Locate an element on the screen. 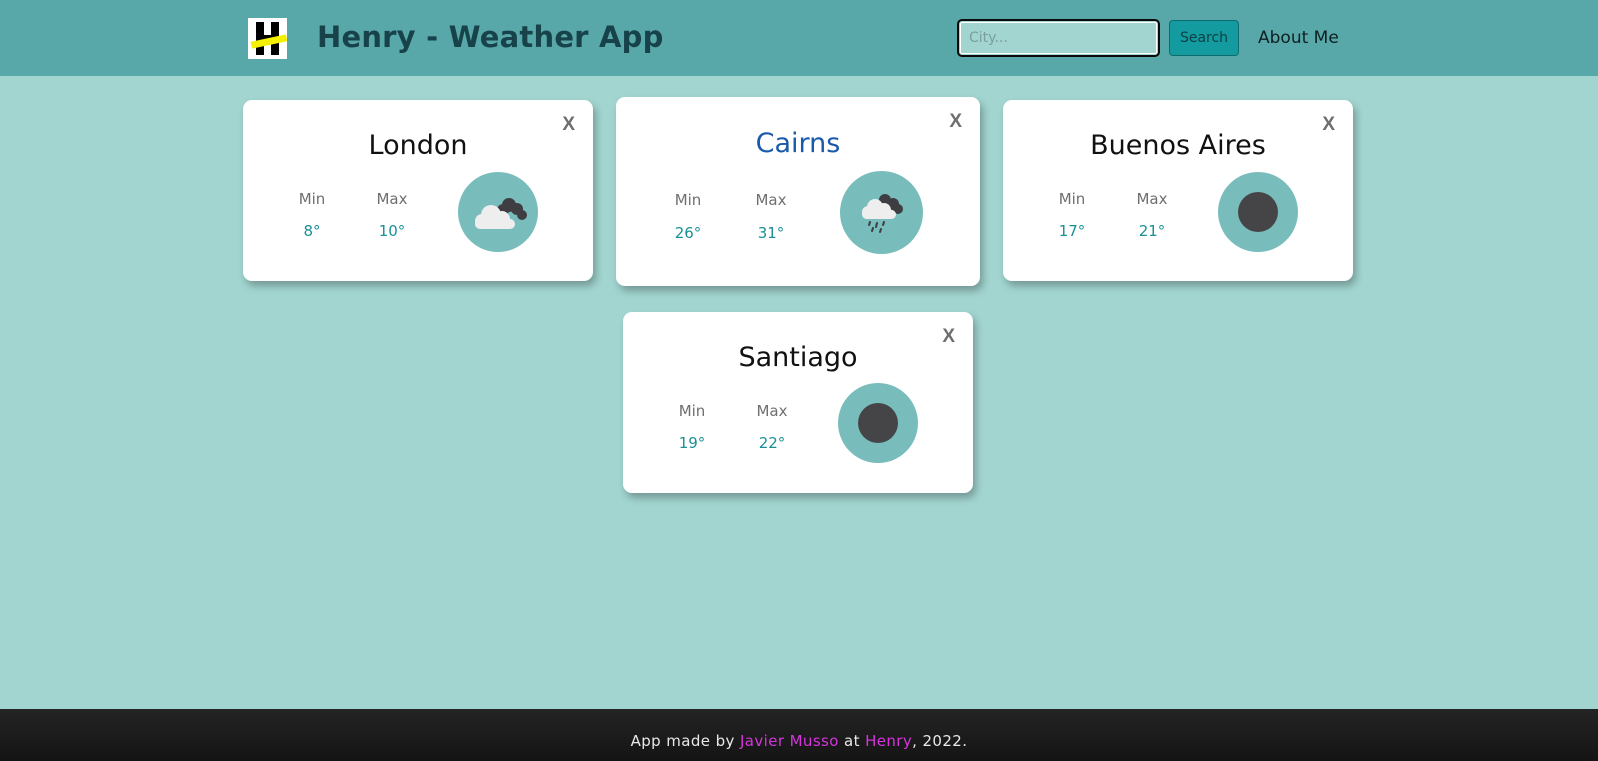 The image size is (1598, 761). footer-middle: at is located at coordinates (852, 741).